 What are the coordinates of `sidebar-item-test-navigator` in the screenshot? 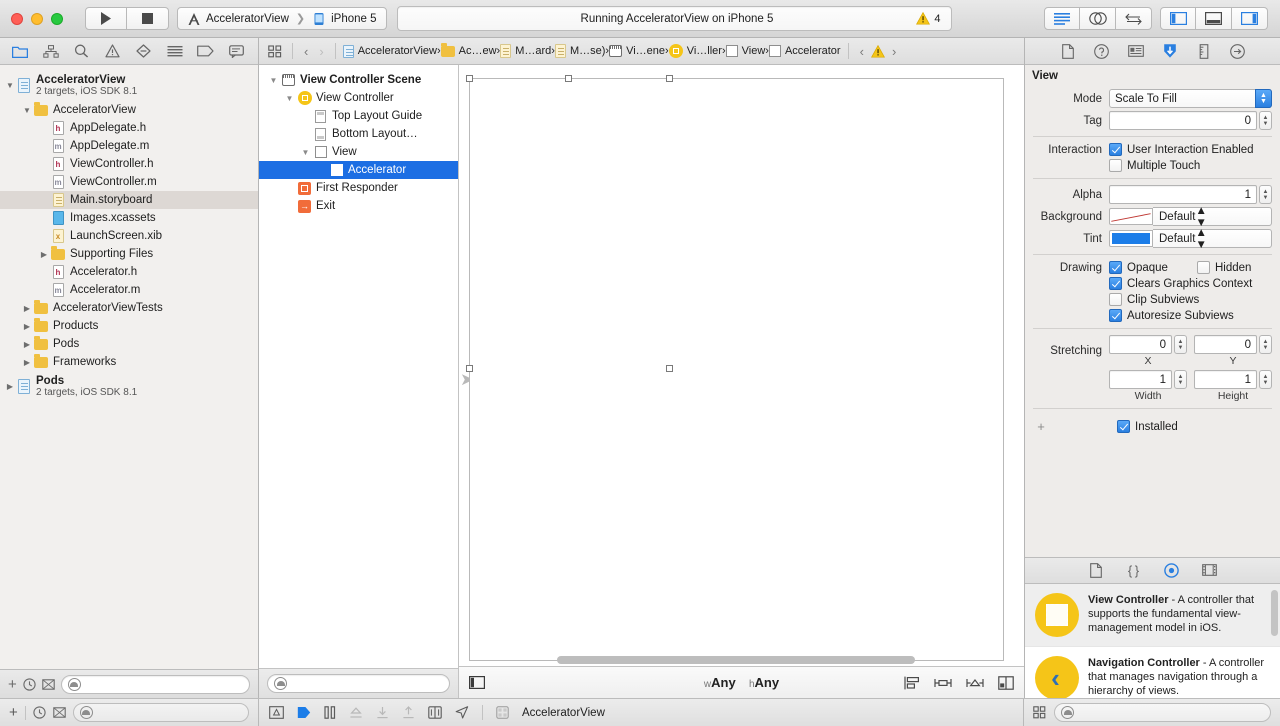 It's located at (143, 51).